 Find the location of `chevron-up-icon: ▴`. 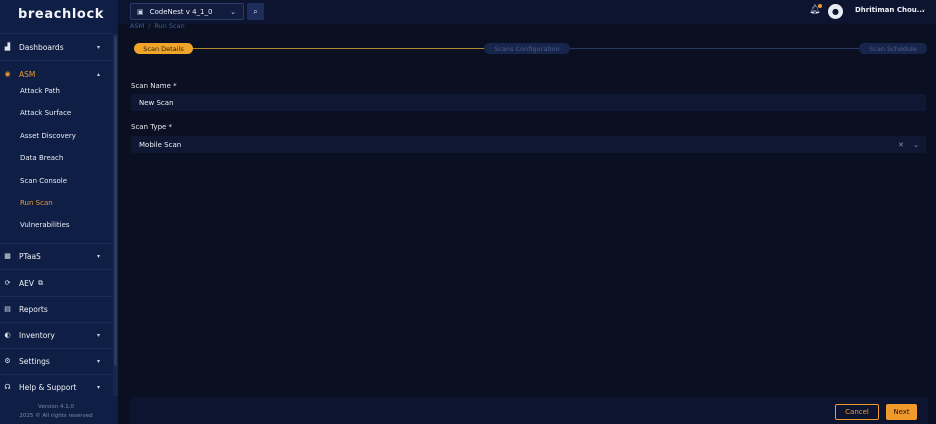

chevron-up-icon: ▴ is located at coordinates (98, 74).